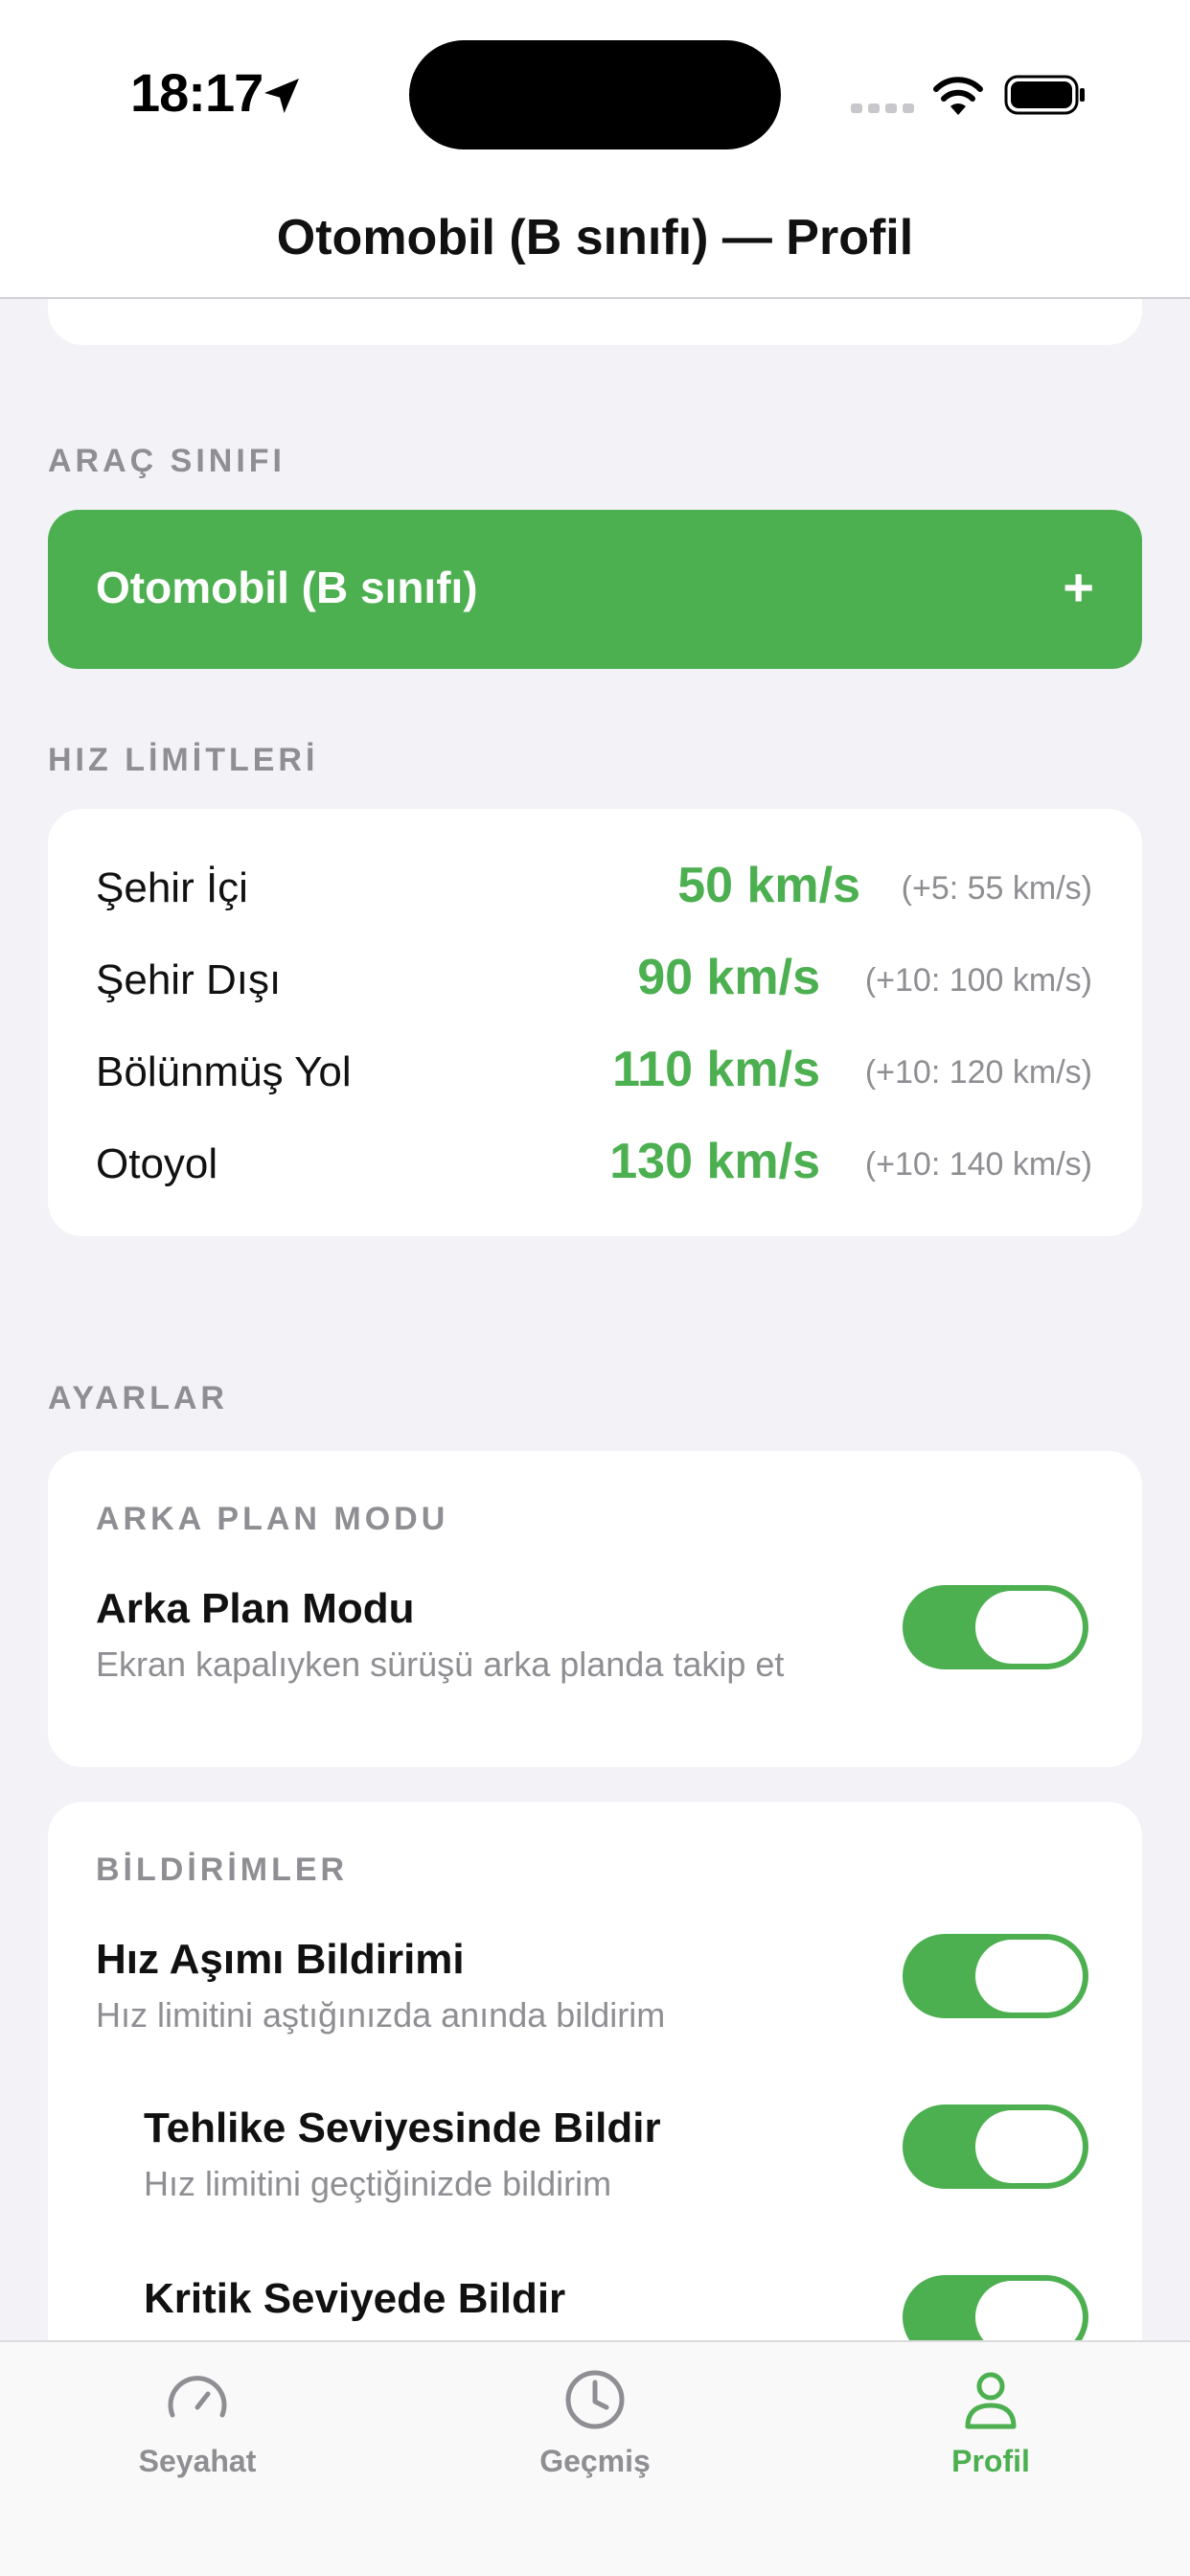 The height and width of the screenshot is (2576, 1190). Describe the element at coordinates (167, 461) in the screenshot. I see `vehicle-class-section-label: ARAÇ SINIFI` at that location.